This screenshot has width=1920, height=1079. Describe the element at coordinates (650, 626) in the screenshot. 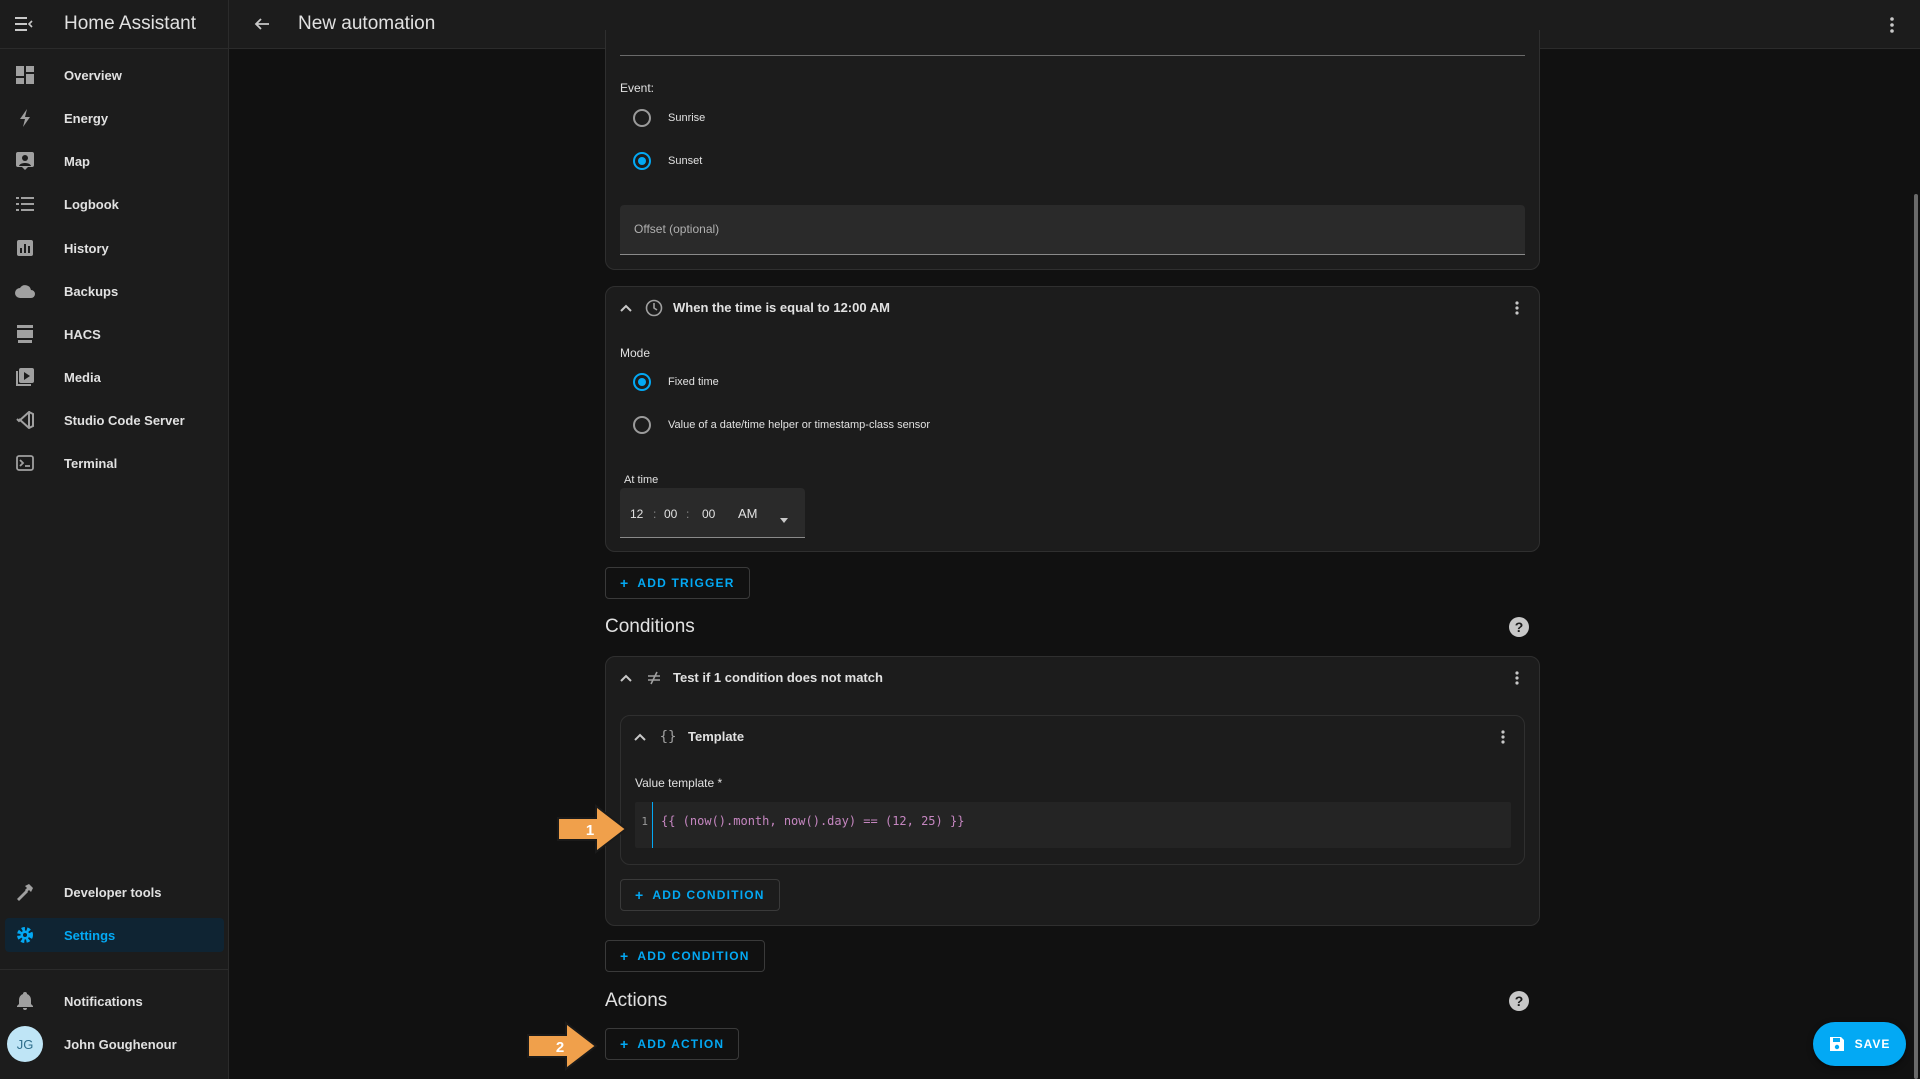

I see `conditions-title: Conditions` at that location.